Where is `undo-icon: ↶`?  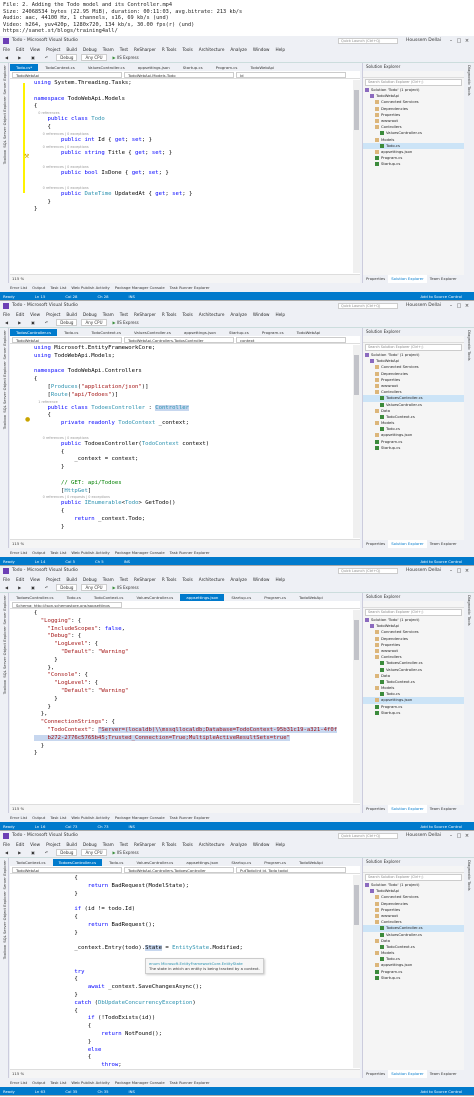 undo-icon: ↶ is located at coordinates (46, 322).